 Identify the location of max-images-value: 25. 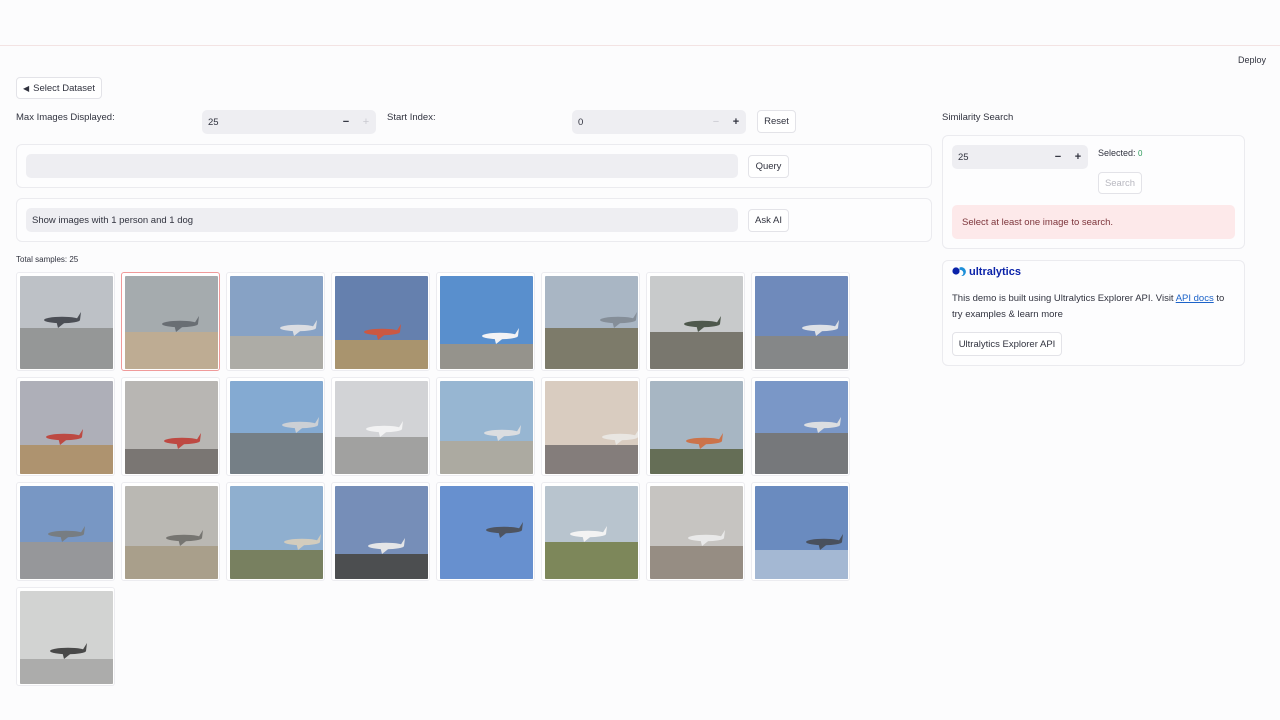
(213, 122).